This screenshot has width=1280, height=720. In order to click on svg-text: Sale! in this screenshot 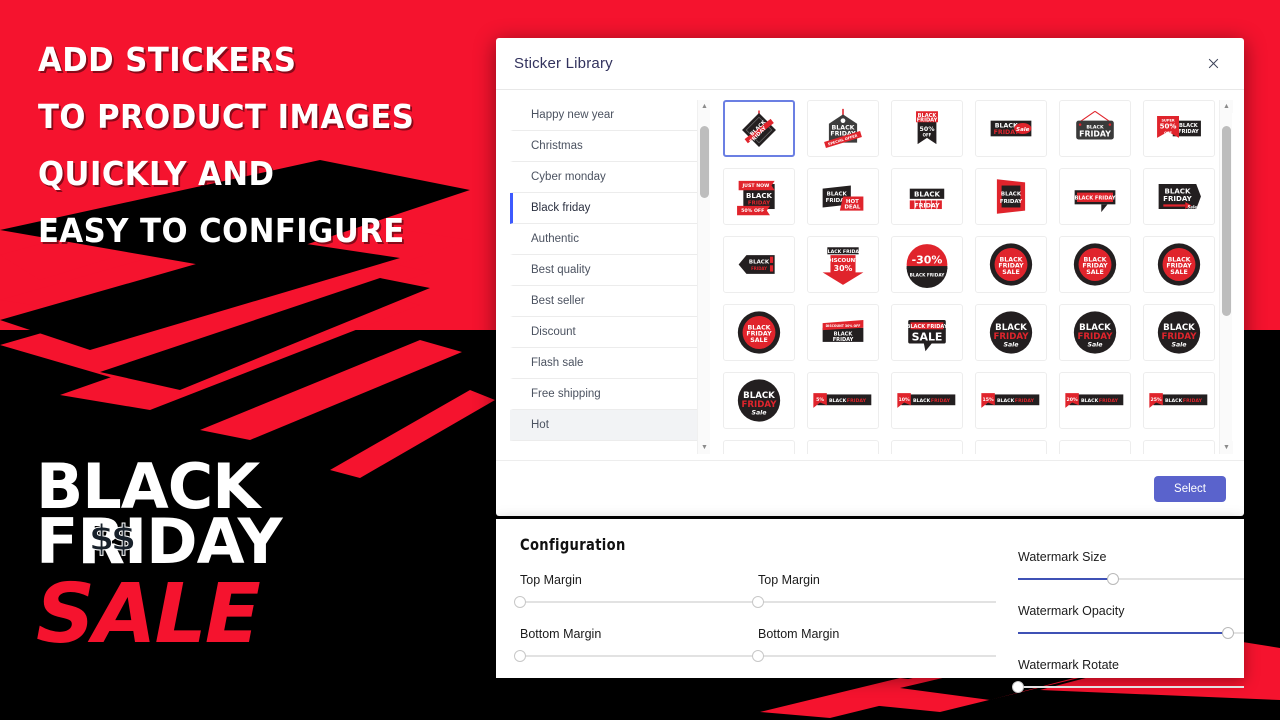, I will do `click(1192, 206)`.